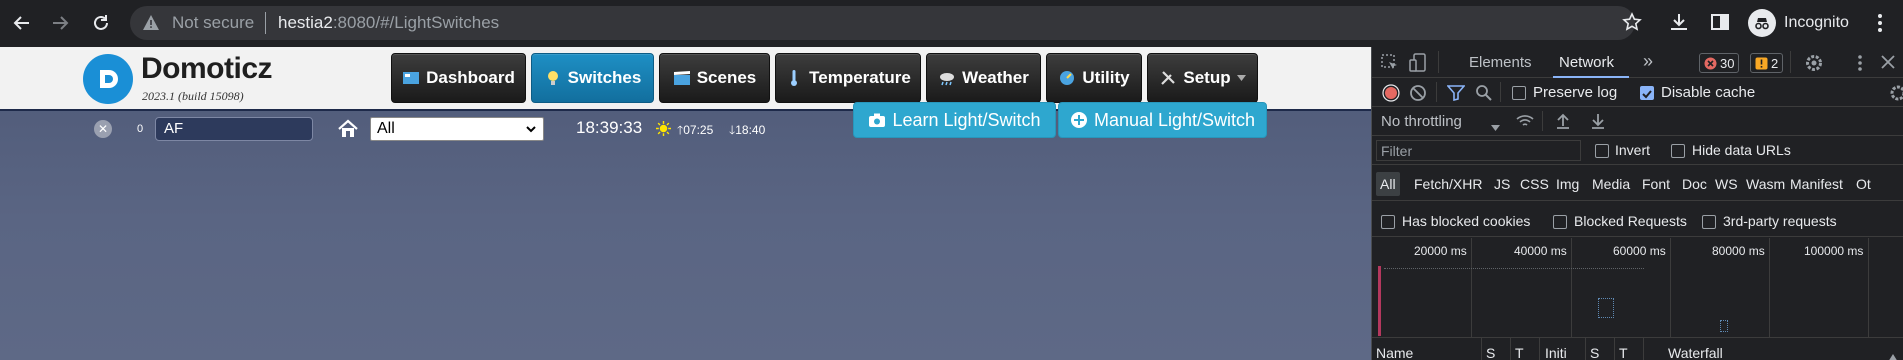  I want to click on errors-badge: 30, so click(1719, 63).